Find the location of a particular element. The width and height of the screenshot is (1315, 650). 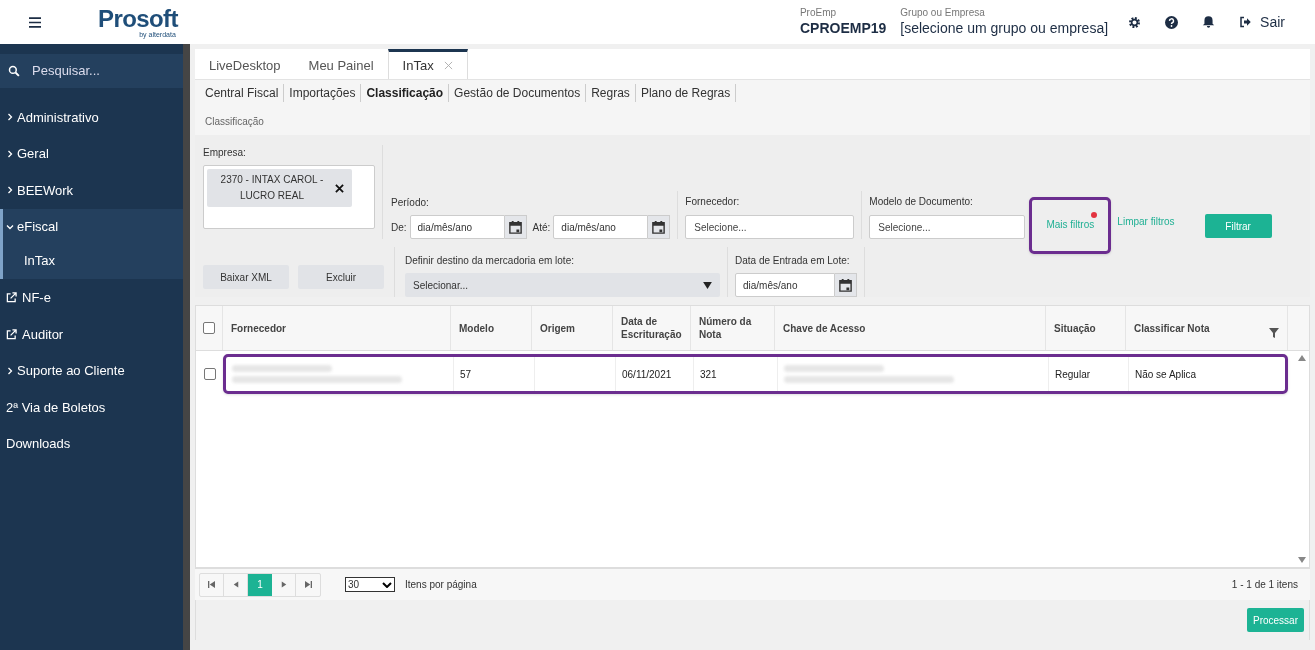

last-page-icon is located at coordinates (308, 584).